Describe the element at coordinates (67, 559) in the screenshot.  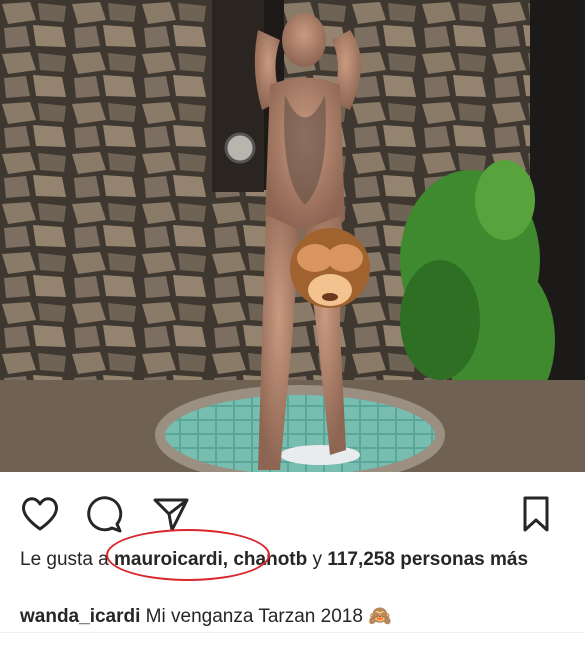
I see `likes-prefix: Le gusta a` at that location.